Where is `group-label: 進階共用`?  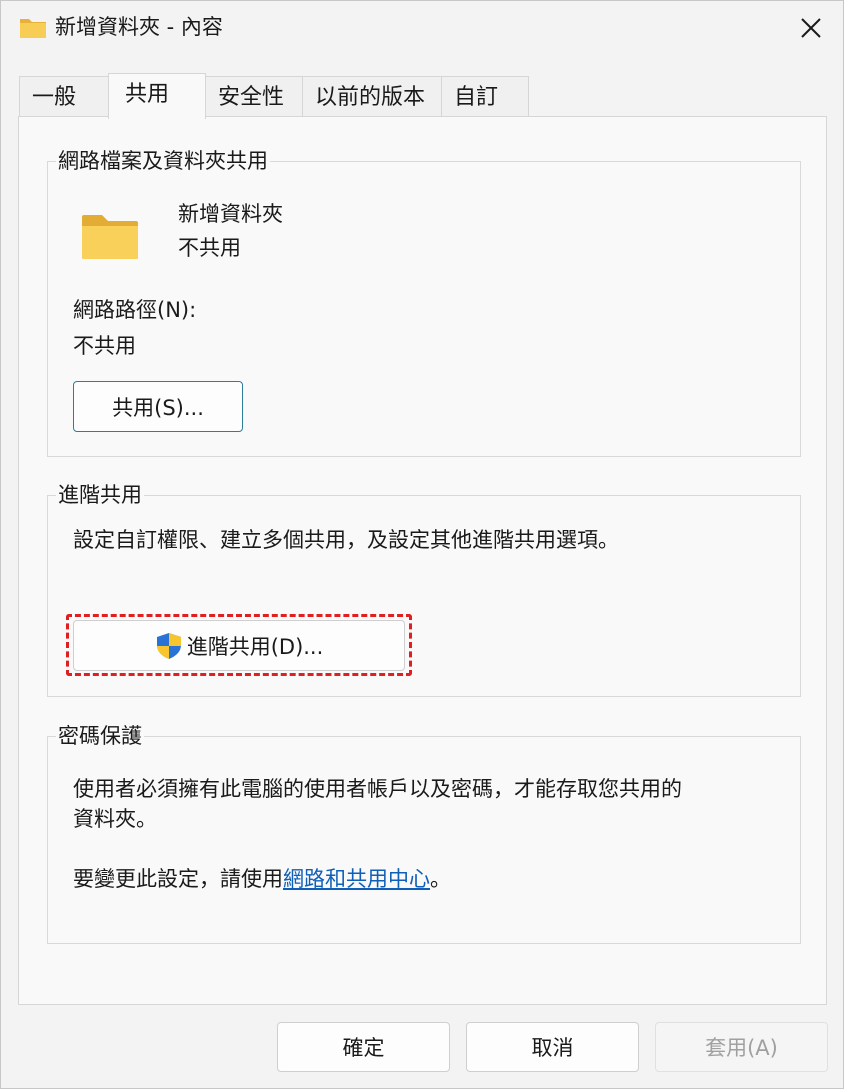 group-label: 進階共用 is located at coordinates (100, 495).